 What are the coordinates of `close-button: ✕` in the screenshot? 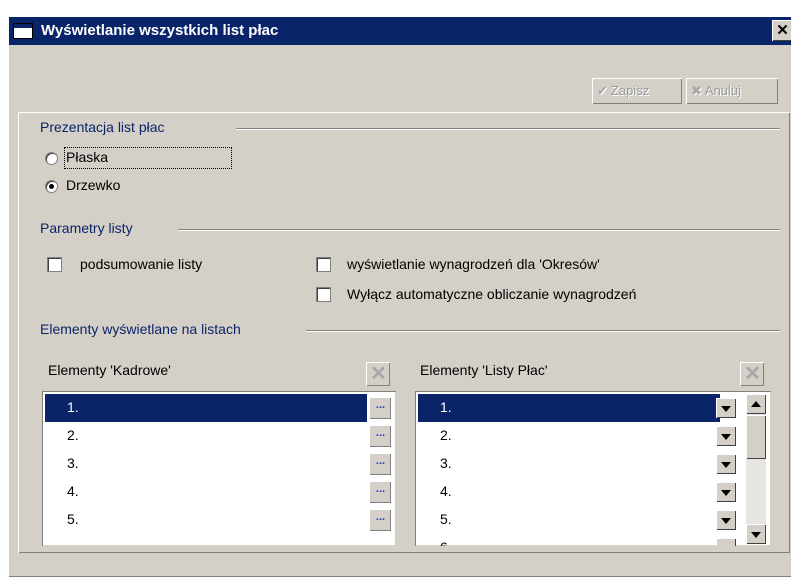 It's located at (781, 30).